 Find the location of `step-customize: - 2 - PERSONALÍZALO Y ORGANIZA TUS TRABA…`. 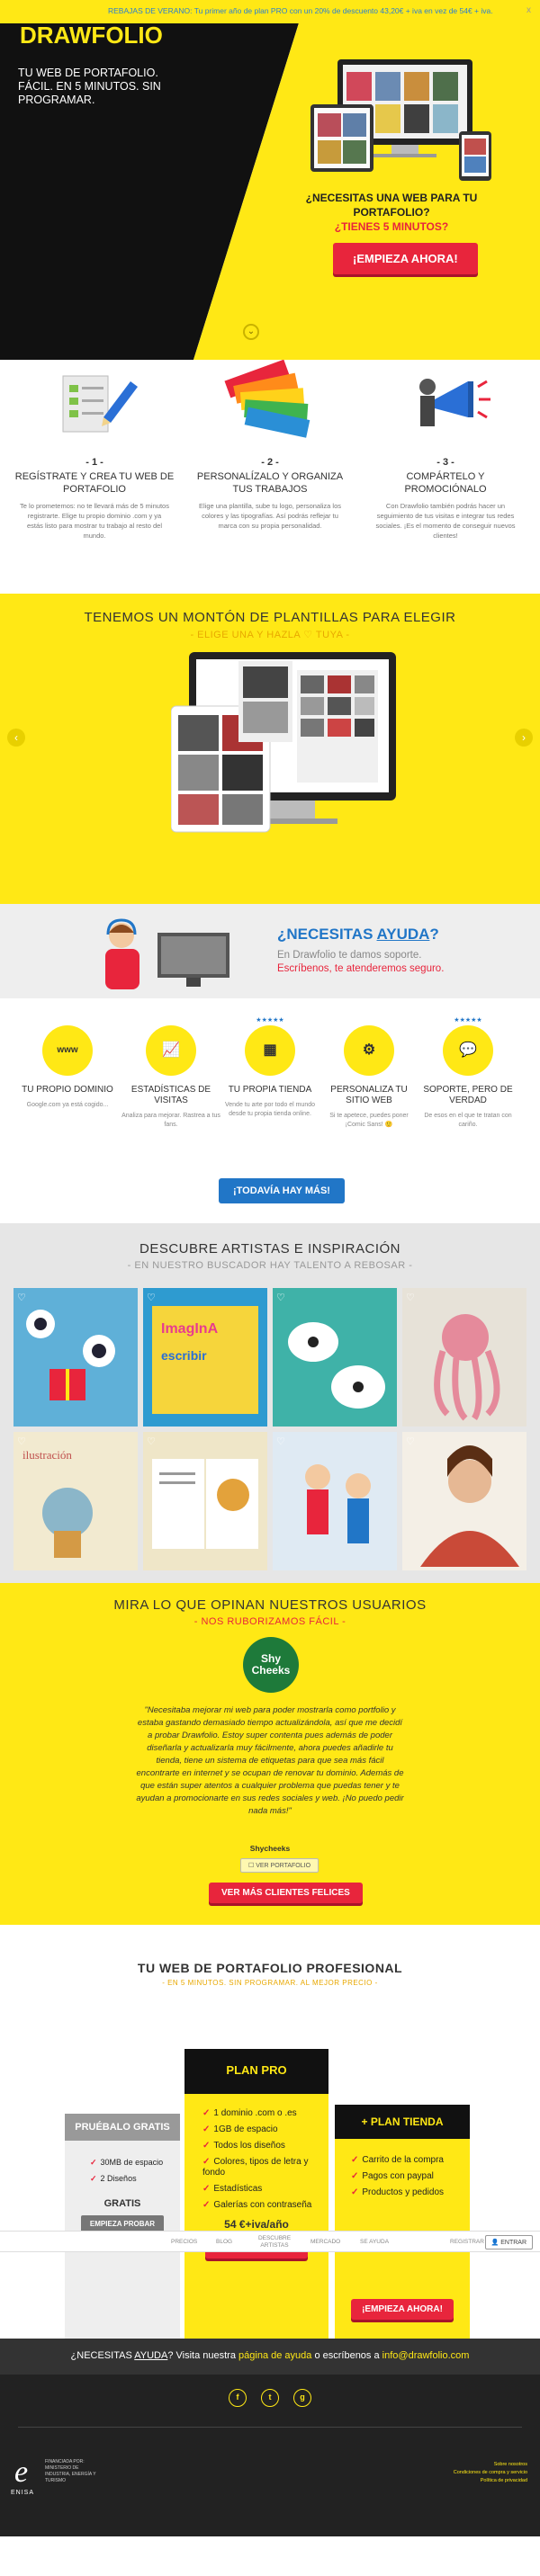

step-customize: - 2 - PERSONALÍZALO Y ORGANIZA TUS TRABA… is located at coordinates (270, 445).